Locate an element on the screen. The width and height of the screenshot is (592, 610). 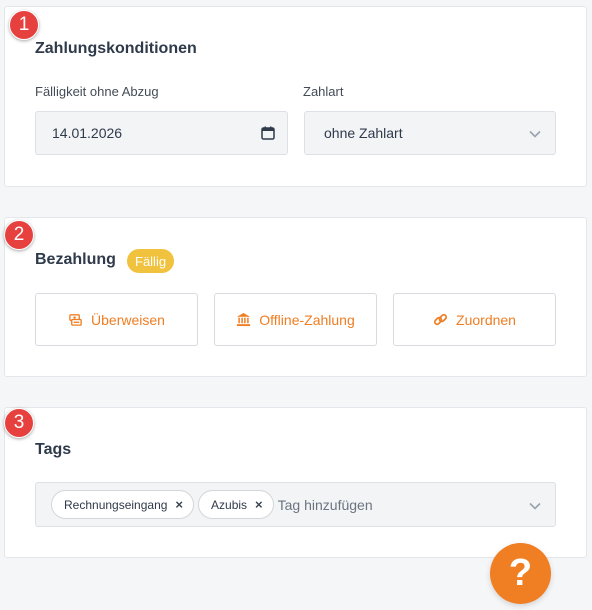
money-transfer-icon is located at coordinates (75, 320).